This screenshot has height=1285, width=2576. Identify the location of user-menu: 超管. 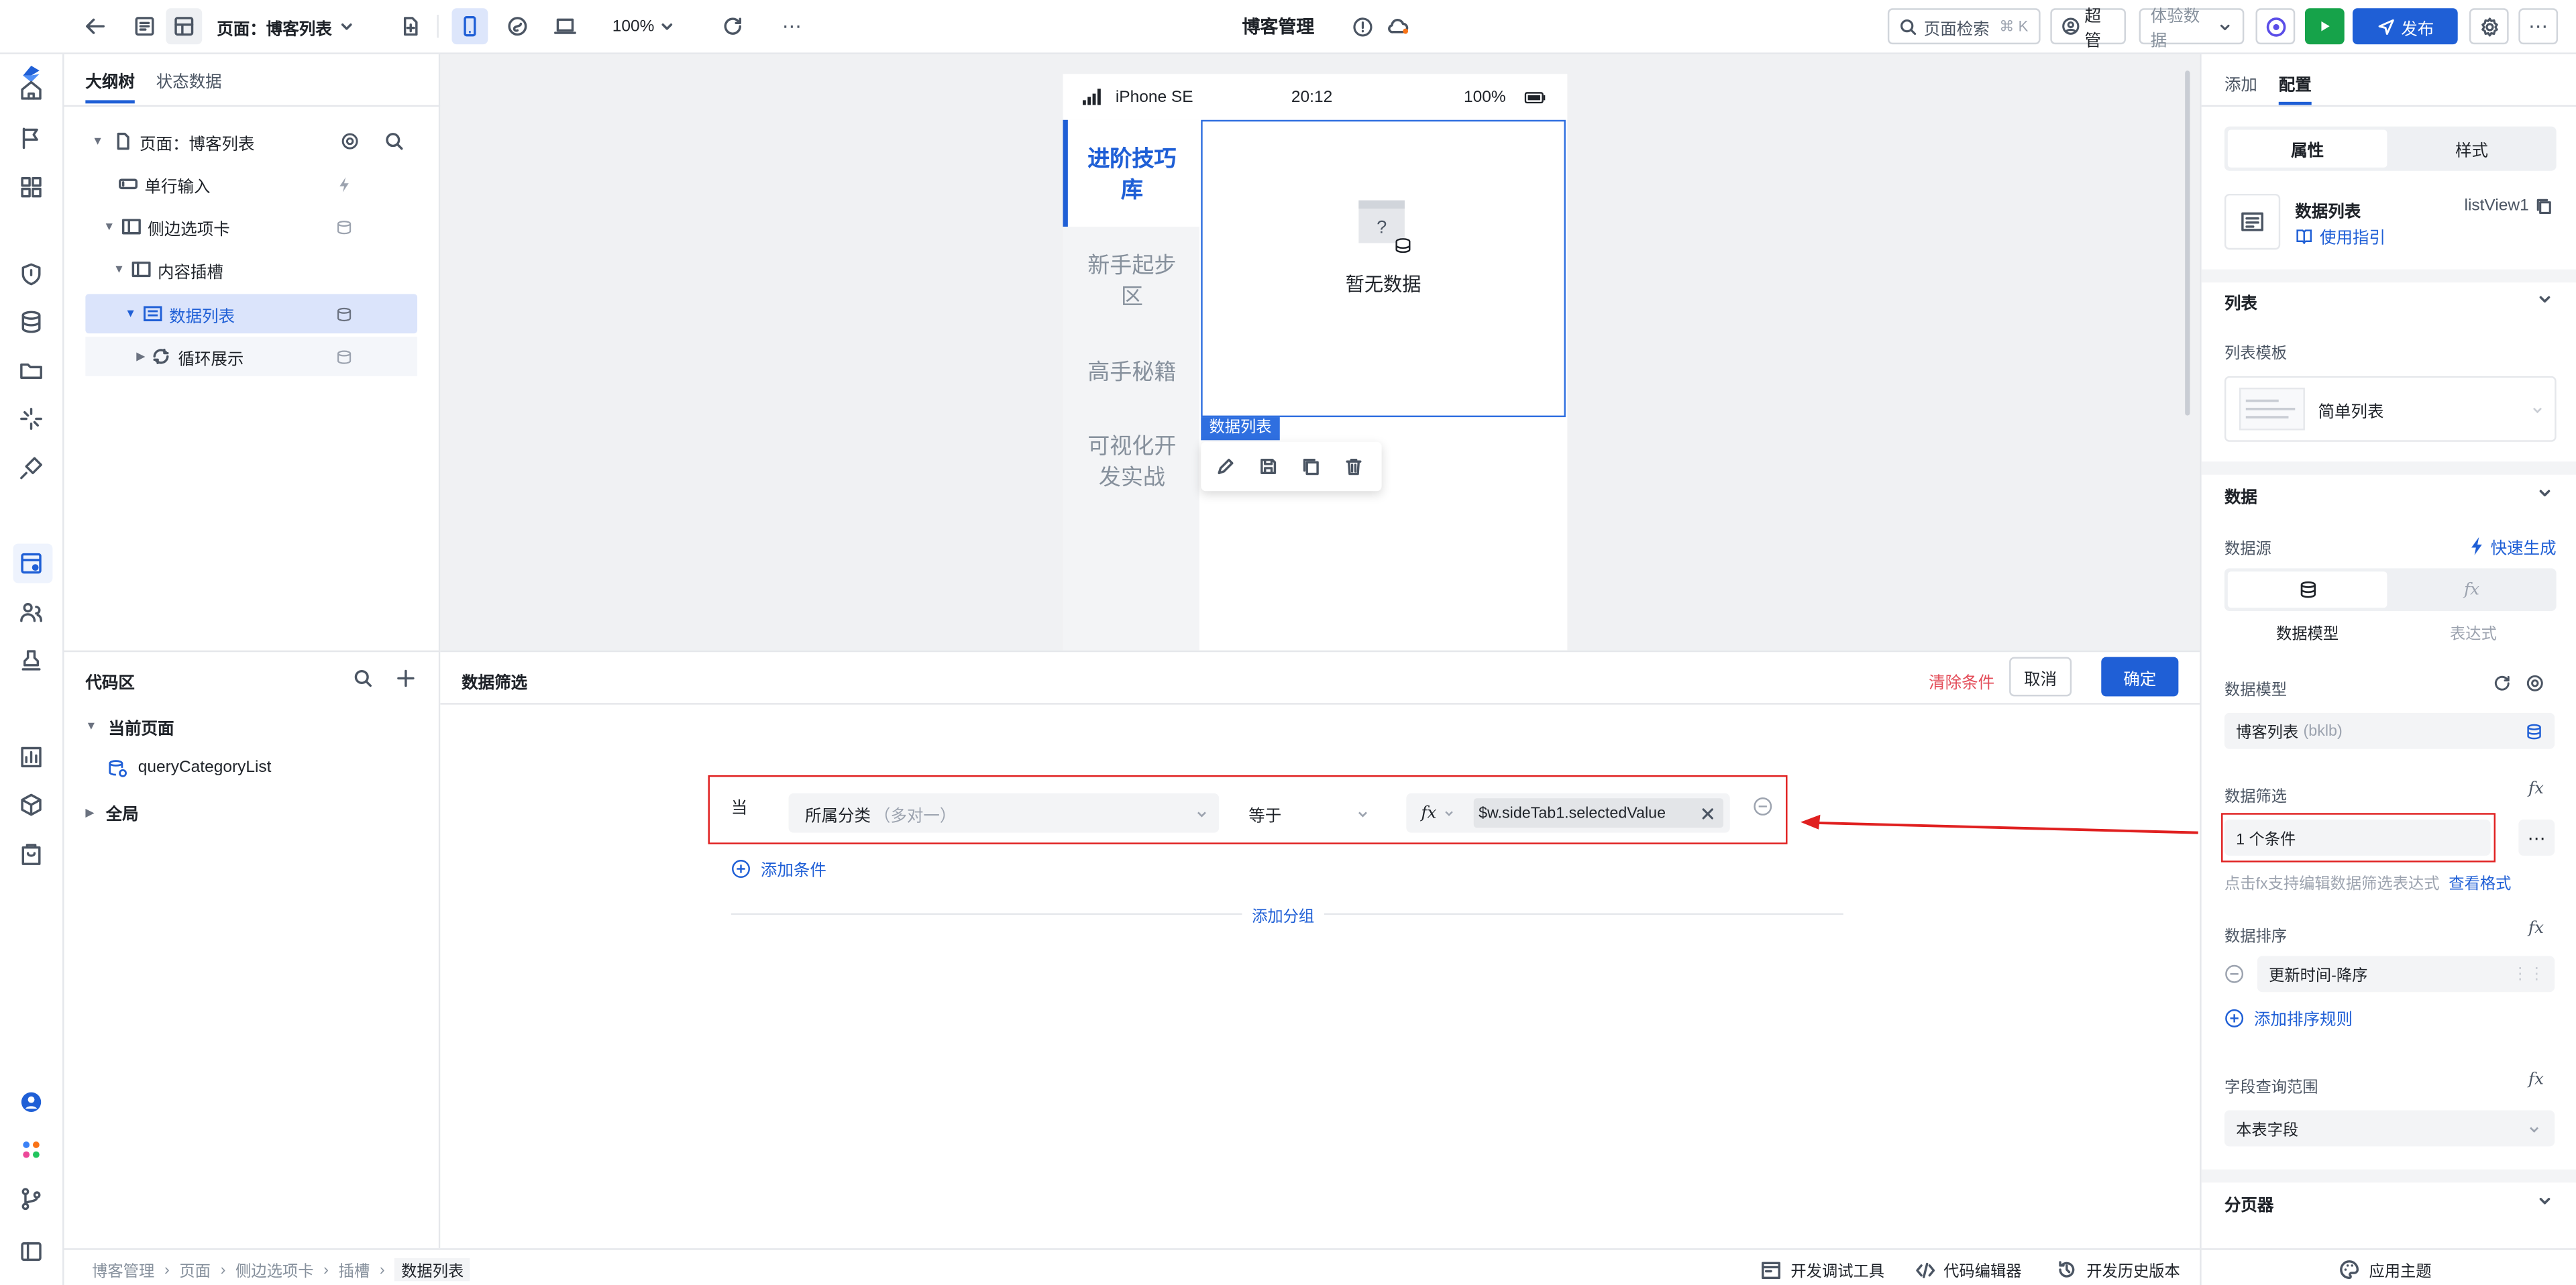
(2088, 29).